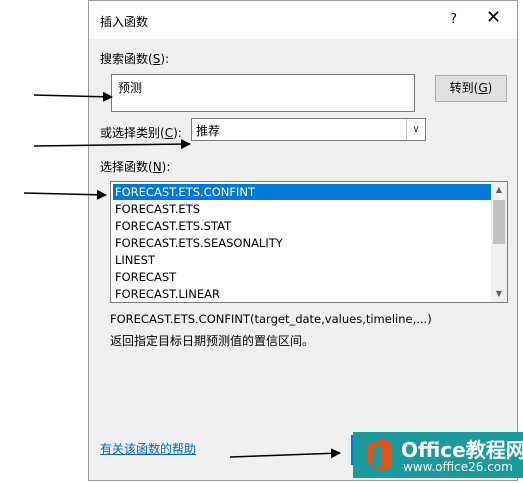 Image resolution: width=523 pixels, height=483 pixels. What do you see at coordinates (65, 194) in the screenshot?
I see `arrow-to-first-function` at bounding box center [65, 194].